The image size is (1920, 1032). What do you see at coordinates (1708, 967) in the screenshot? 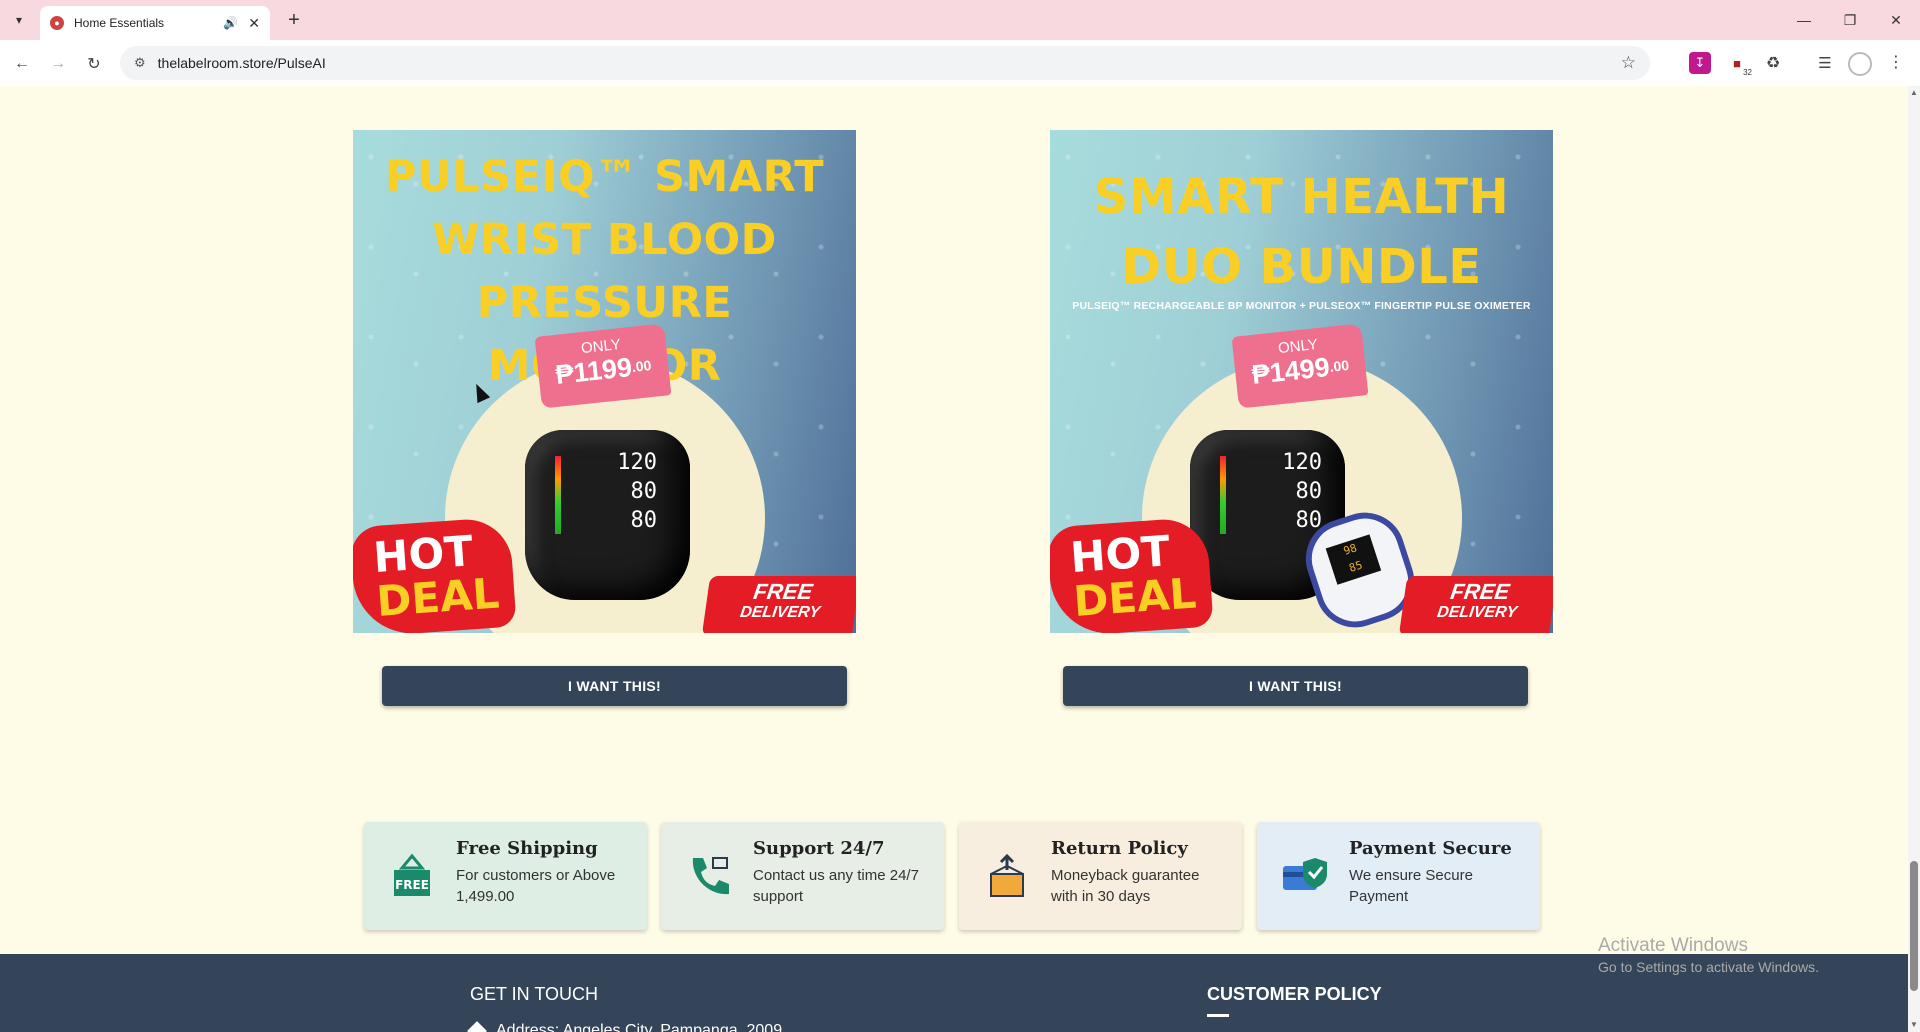
I see `watermark-line-2: Go to Settings to activate Windows.` at bounding box center [1708, 967].